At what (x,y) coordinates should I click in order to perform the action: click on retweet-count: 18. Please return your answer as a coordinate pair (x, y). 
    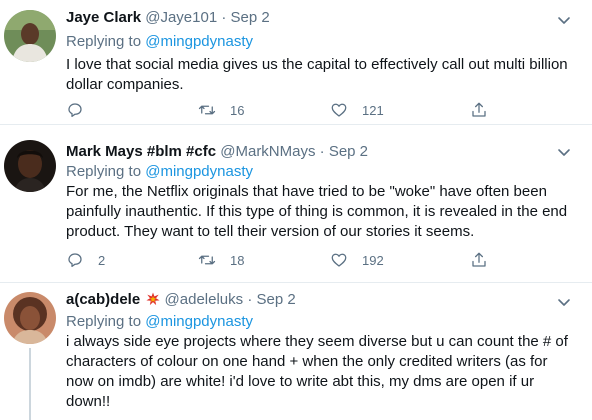
    Looking at the image, I should click on (237, 260).